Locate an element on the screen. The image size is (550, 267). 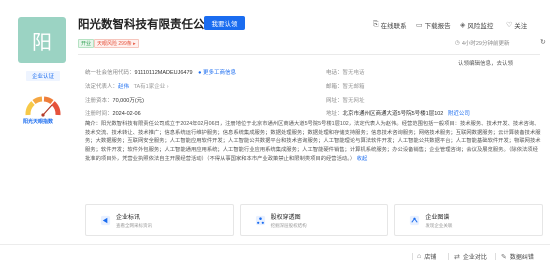
phone-row: 电话：暂无电话 is located at coordinates (345, 72).